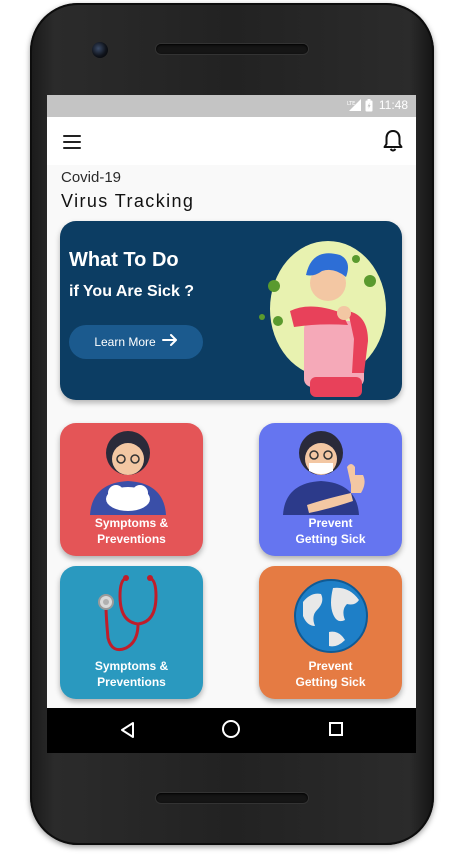  Describe the element at coordinates (72, 142) in the screenshot. I see `menu-icon` at that location.